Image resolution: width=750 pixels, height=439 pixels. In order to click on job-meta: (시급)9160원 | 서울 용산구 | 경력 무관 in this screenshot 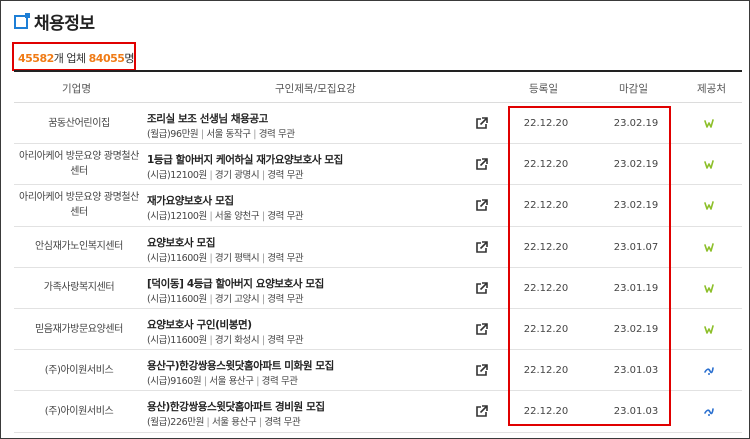, I will do `click(222, 382)`.